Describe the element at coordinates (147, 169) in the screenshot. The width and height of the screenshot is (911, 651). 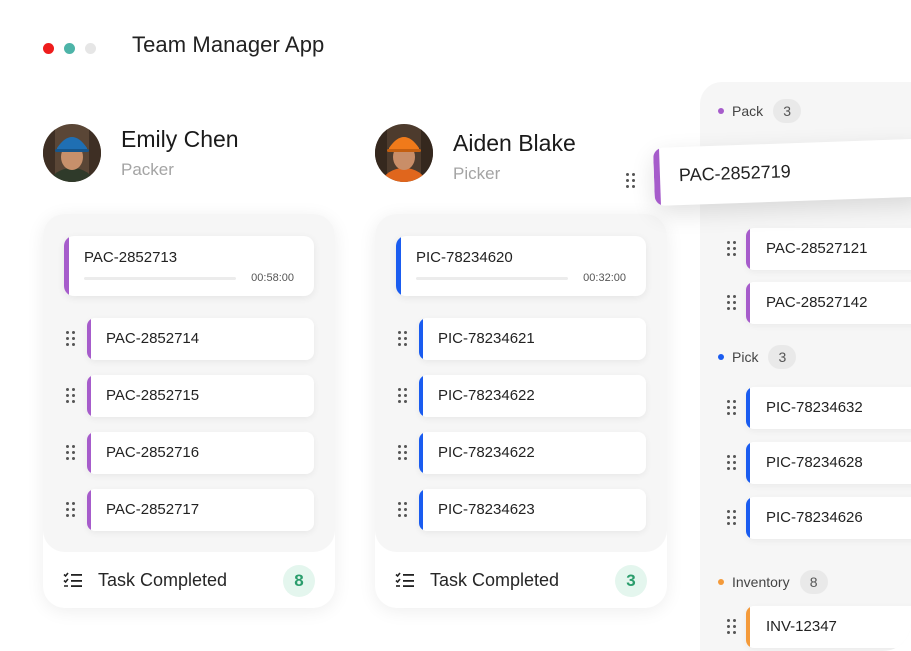
I see `worker-role: Packer` at that location.